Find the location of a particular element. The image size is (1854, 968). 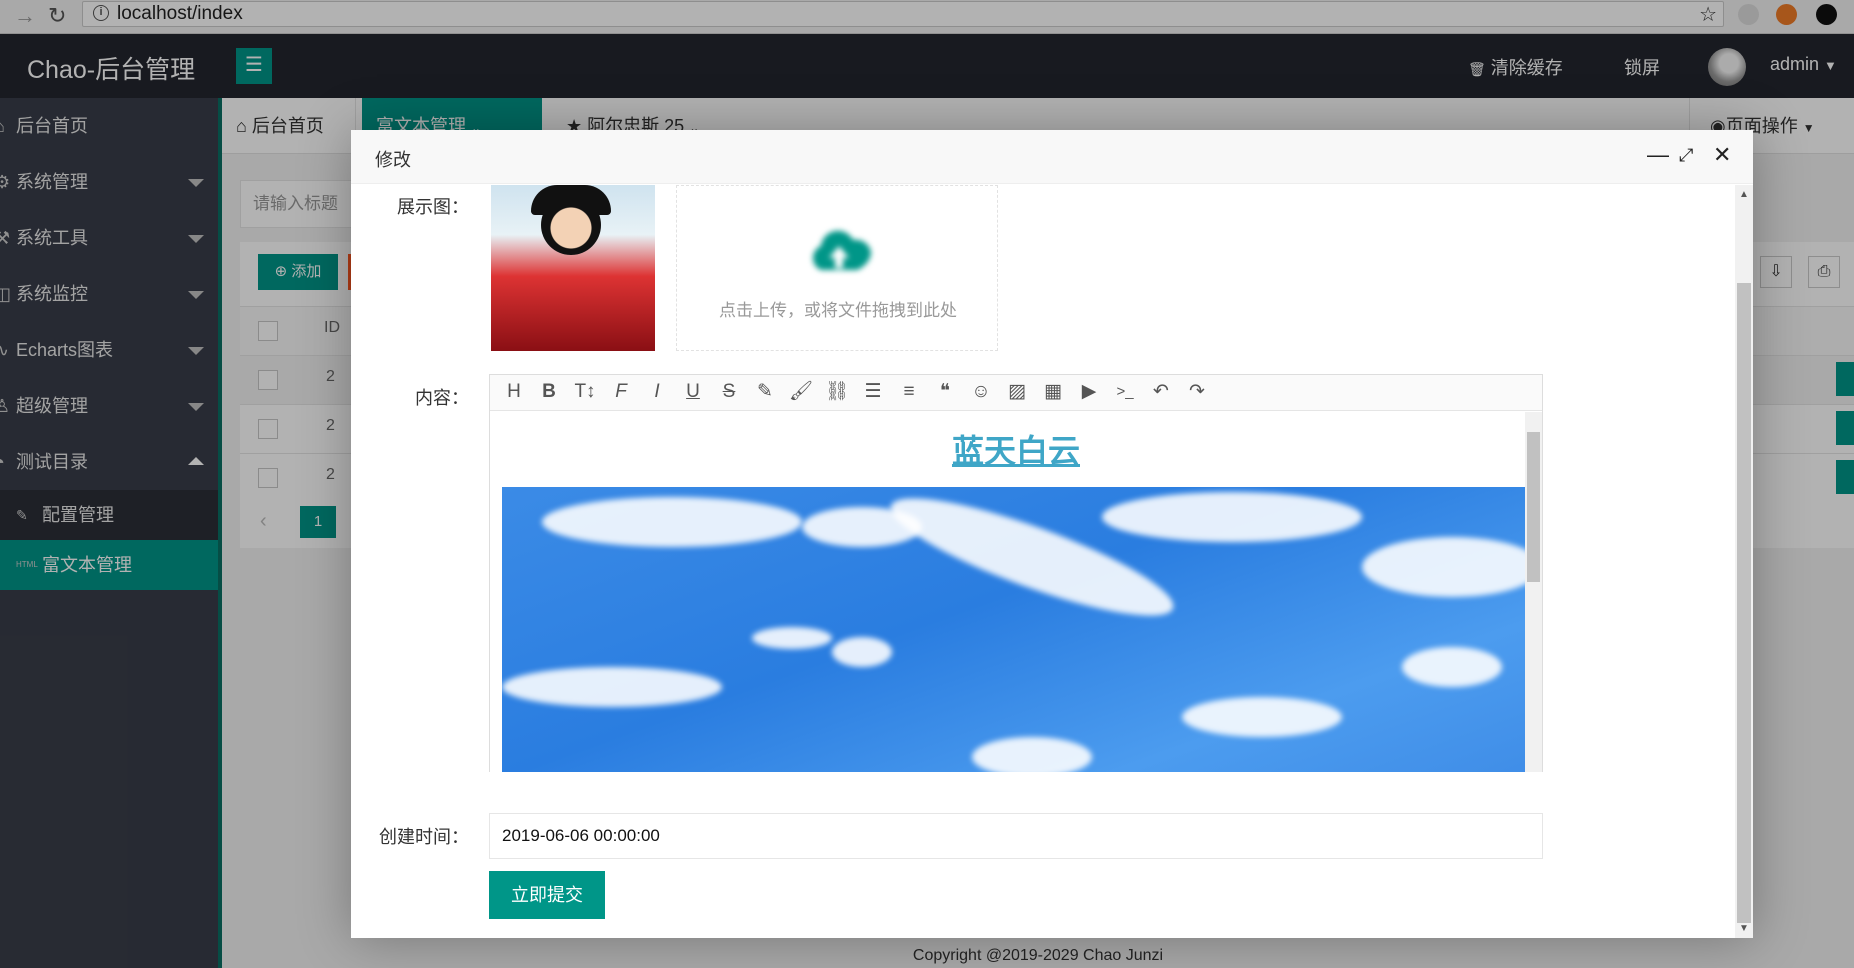

dialog-scroll-thumb is located at coordinates (1744, 603).